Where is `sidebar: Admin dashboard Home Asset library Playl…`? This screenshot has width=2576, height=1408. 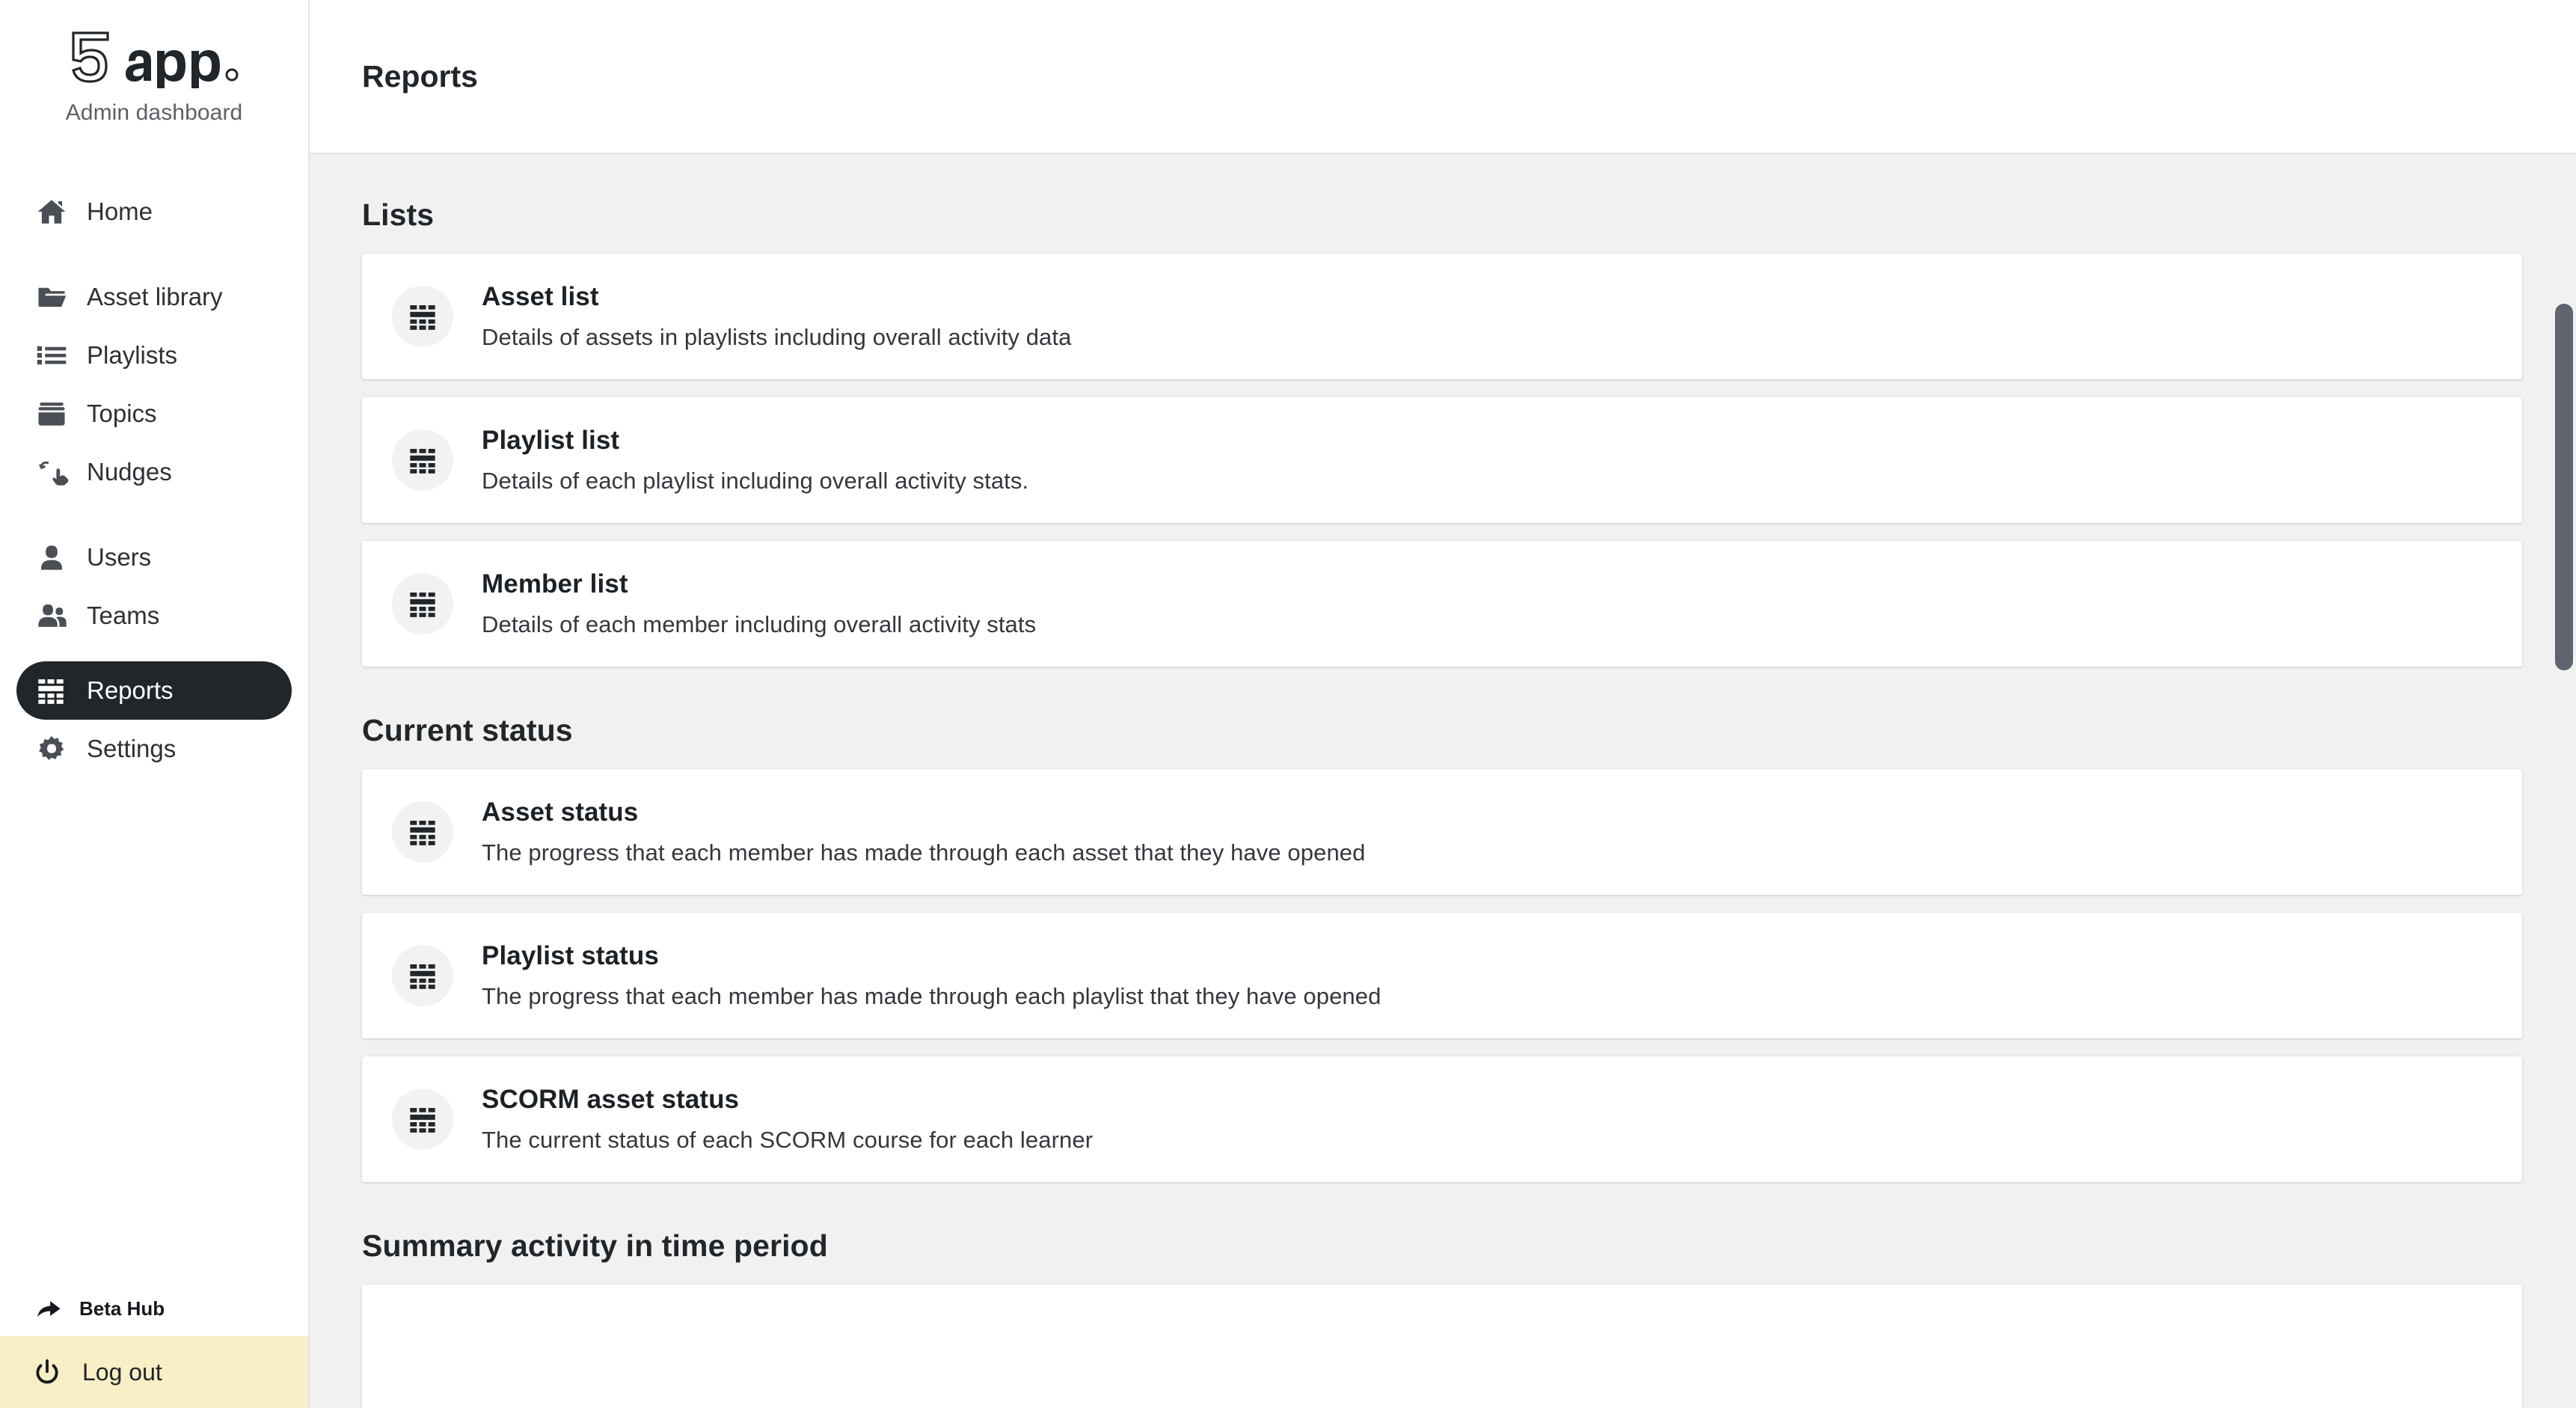 sidebar: Admin dashboard Home Asset library Playl… is located at coordinates (155, 704).